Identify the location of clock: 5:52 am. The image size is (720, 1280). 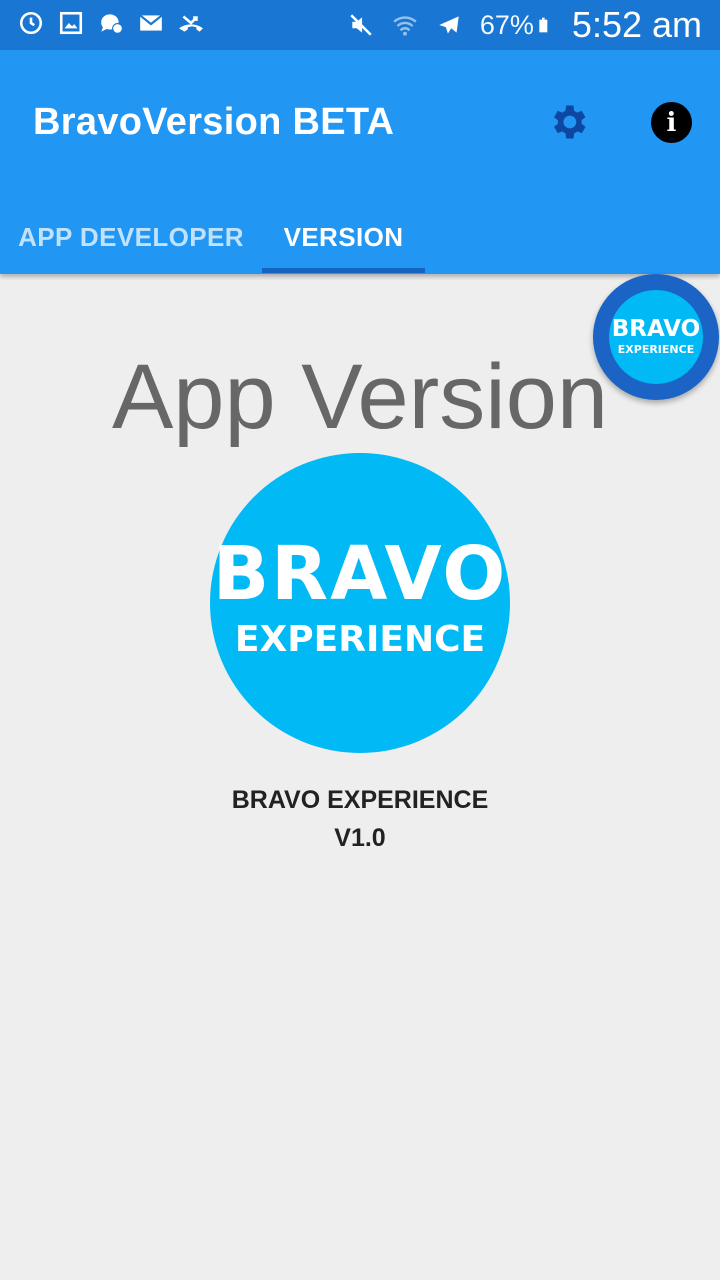
(636, 24).